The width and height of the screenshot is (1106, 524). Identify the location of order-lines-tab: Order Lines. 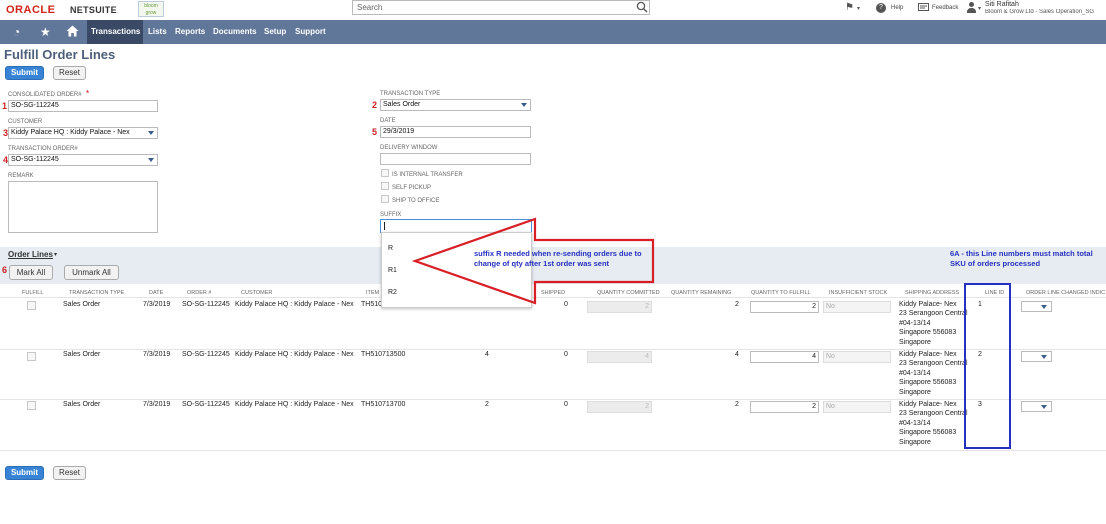
(30, 254).